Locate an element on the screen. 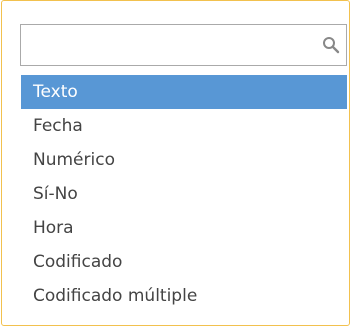 The height and width of the screenshot is (328, 353). option-si-no: Sí-No is located at coordinates (184, 194).